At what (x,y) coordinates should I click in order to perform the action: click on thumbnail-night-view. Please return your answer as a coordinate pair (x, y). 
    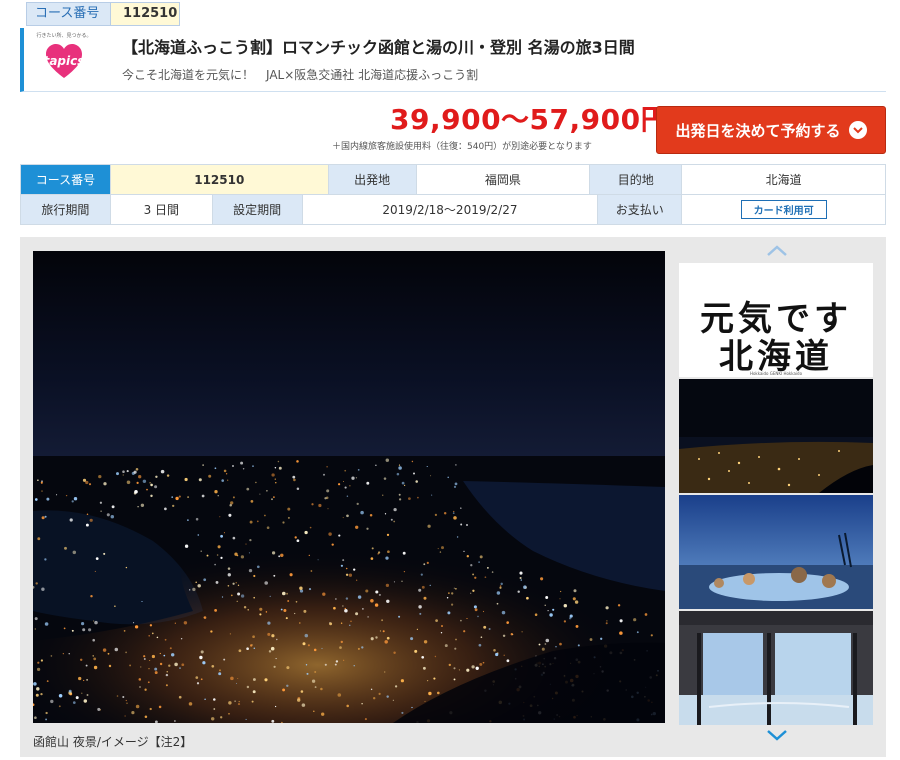
    Looking at the image, I should click on (776, 436).